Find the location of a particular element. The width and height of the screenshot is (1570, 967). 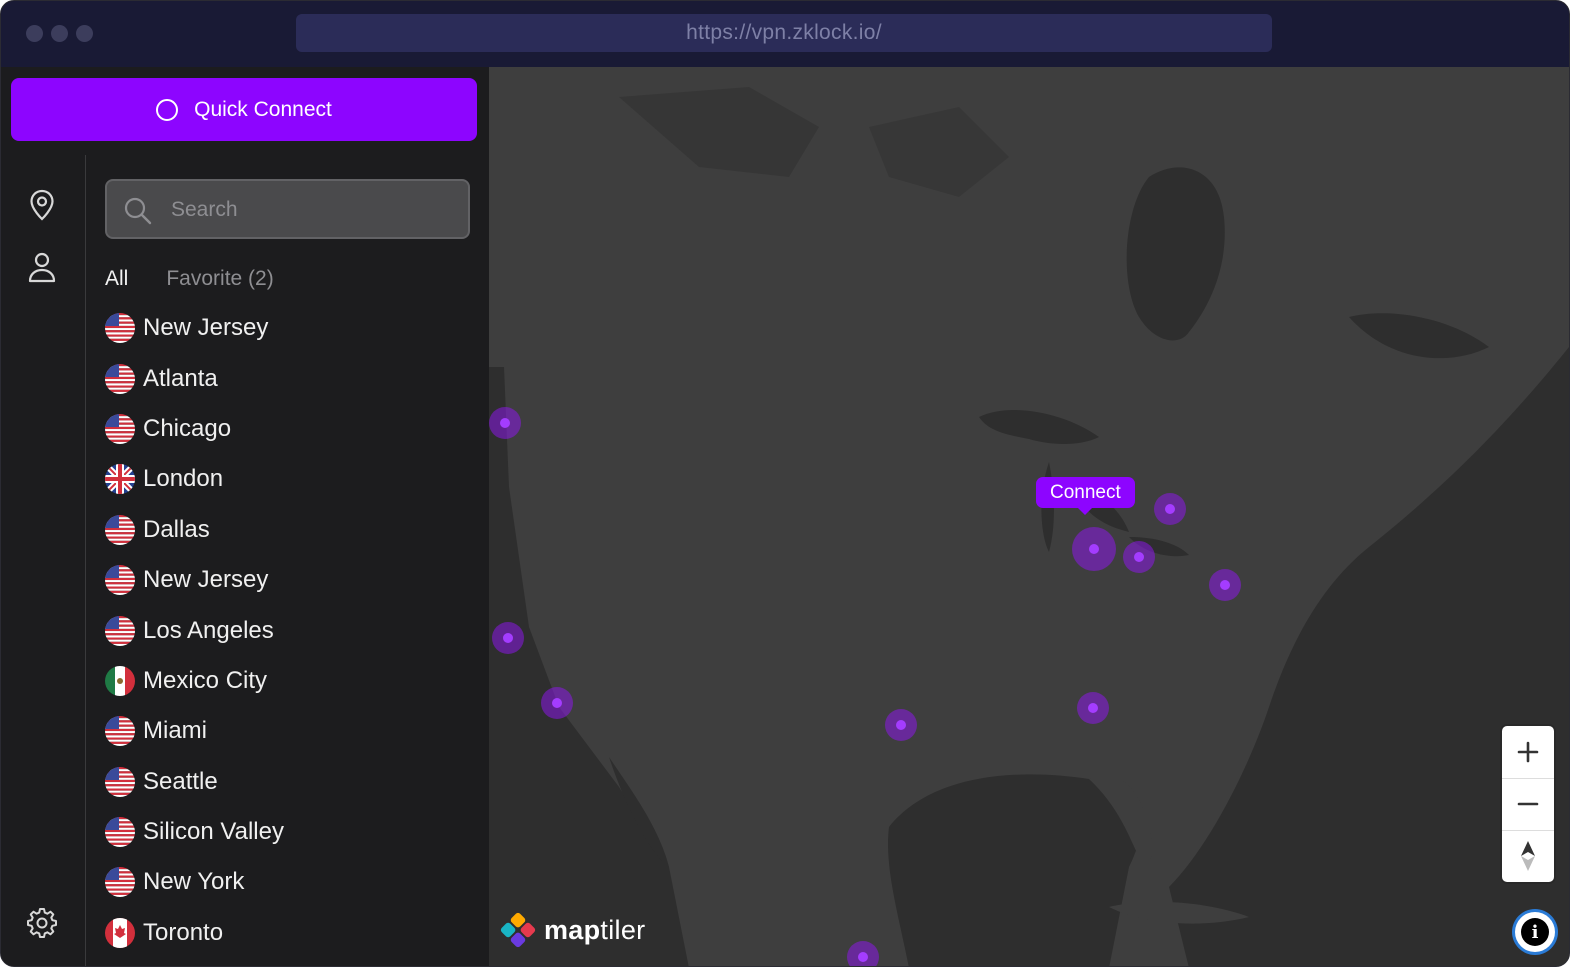

location-item: Seattle is located at coordinates (285, 782).